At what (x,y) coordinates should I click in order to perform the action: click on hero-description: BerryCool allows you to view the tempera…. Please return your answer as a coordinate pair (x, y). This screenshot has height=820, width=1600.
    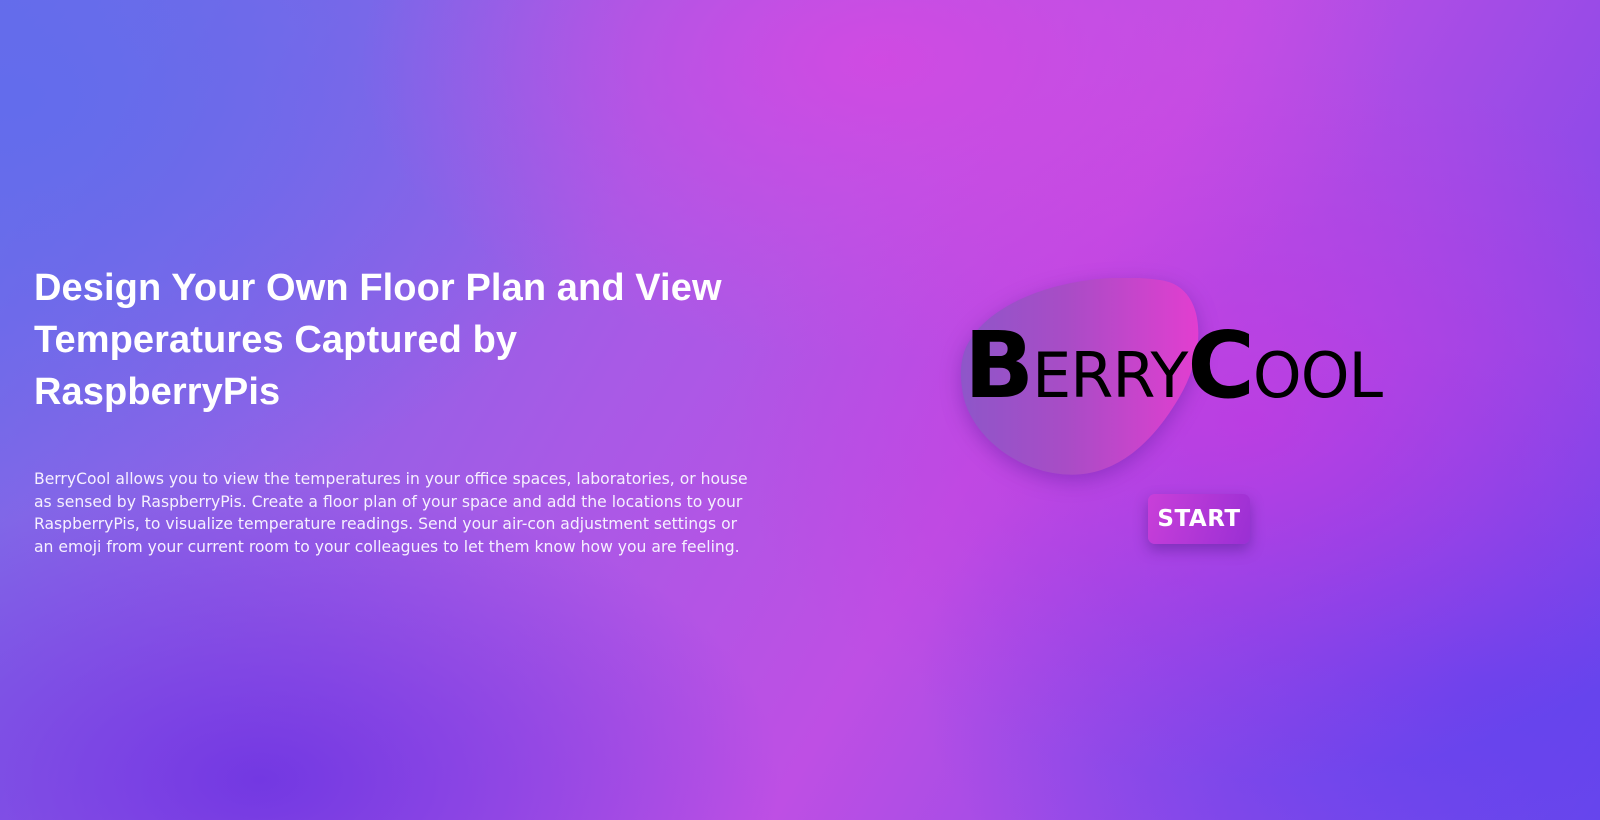
    Looking at the image, I should click on (391, 513).